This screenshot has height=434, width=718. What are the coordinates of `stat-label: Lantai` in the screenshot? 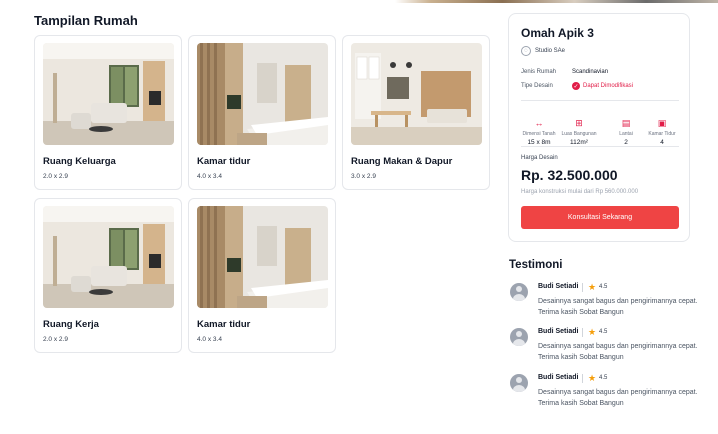 It's located at (626, 134).